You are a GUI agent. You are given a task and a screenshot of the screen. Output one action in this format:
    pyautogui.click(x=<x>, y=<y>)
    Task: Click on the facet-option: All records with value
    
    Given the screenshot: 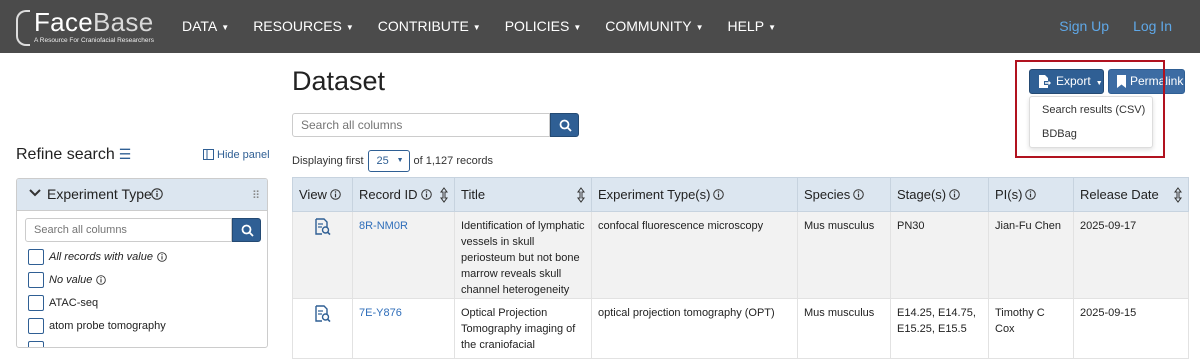 What is the action you would take?
    pyautogui.click(x=97, y=257)
    